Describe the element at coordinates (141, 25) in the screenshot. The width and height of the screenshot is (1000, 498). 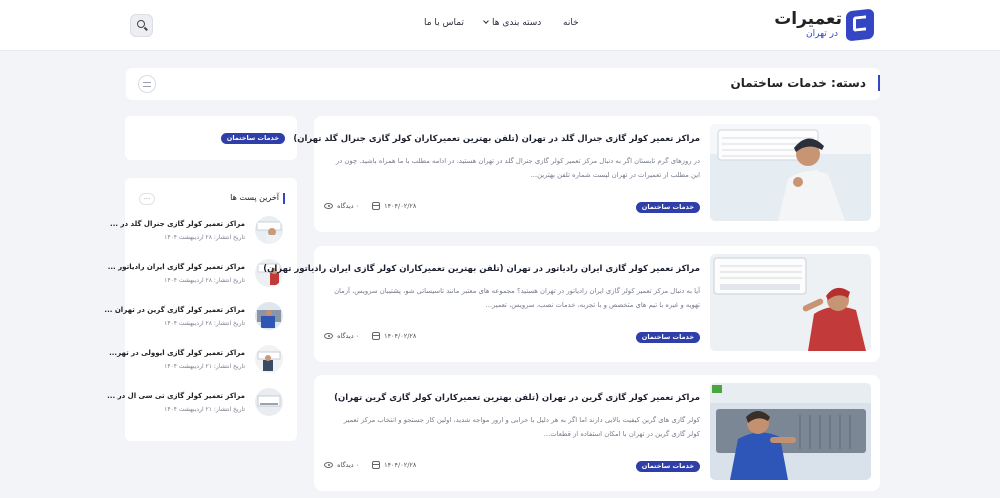
I see `search-button` at that location.